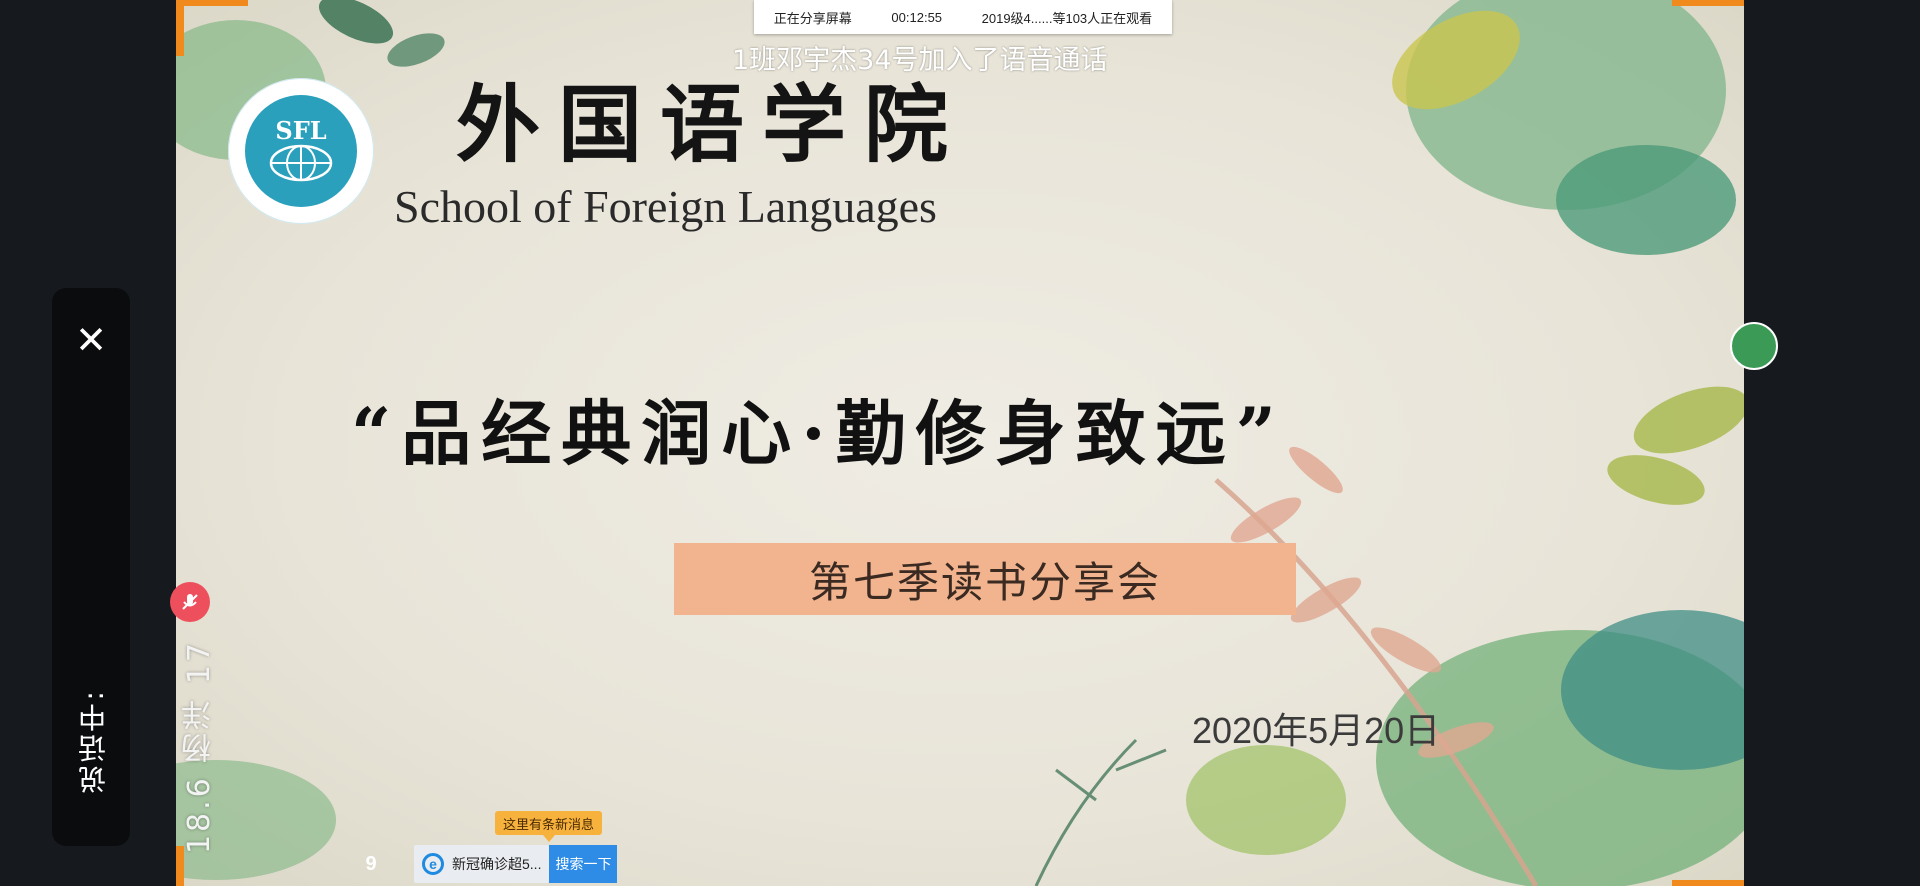  I want to click on new-message-tooltip: 这里有条新消息, so click(549, 826).